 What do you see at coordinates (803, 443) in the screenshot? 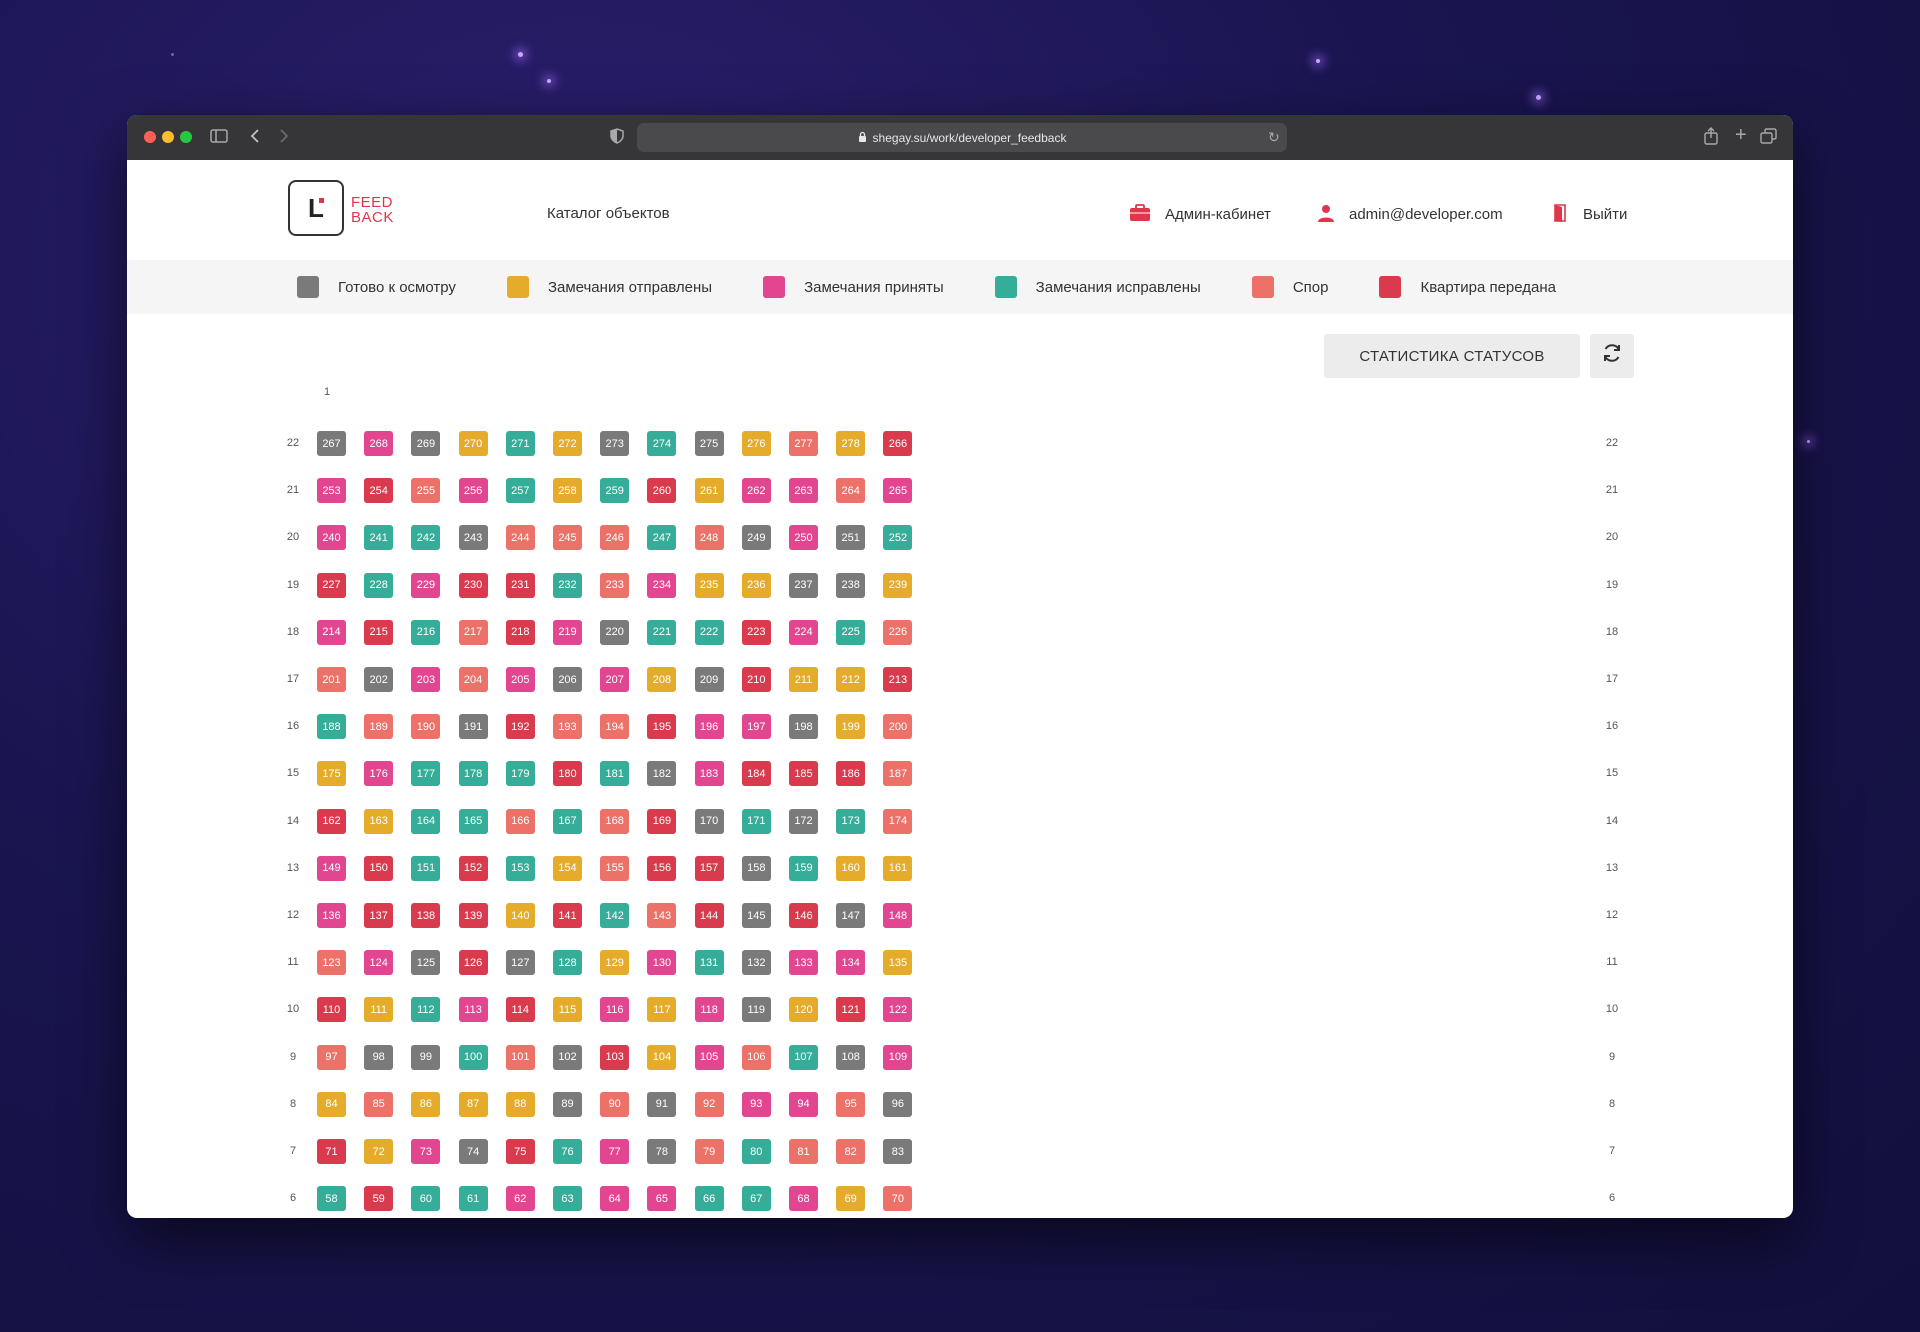
I see `apartment-cell: 277` at bounding box center [803, 443].